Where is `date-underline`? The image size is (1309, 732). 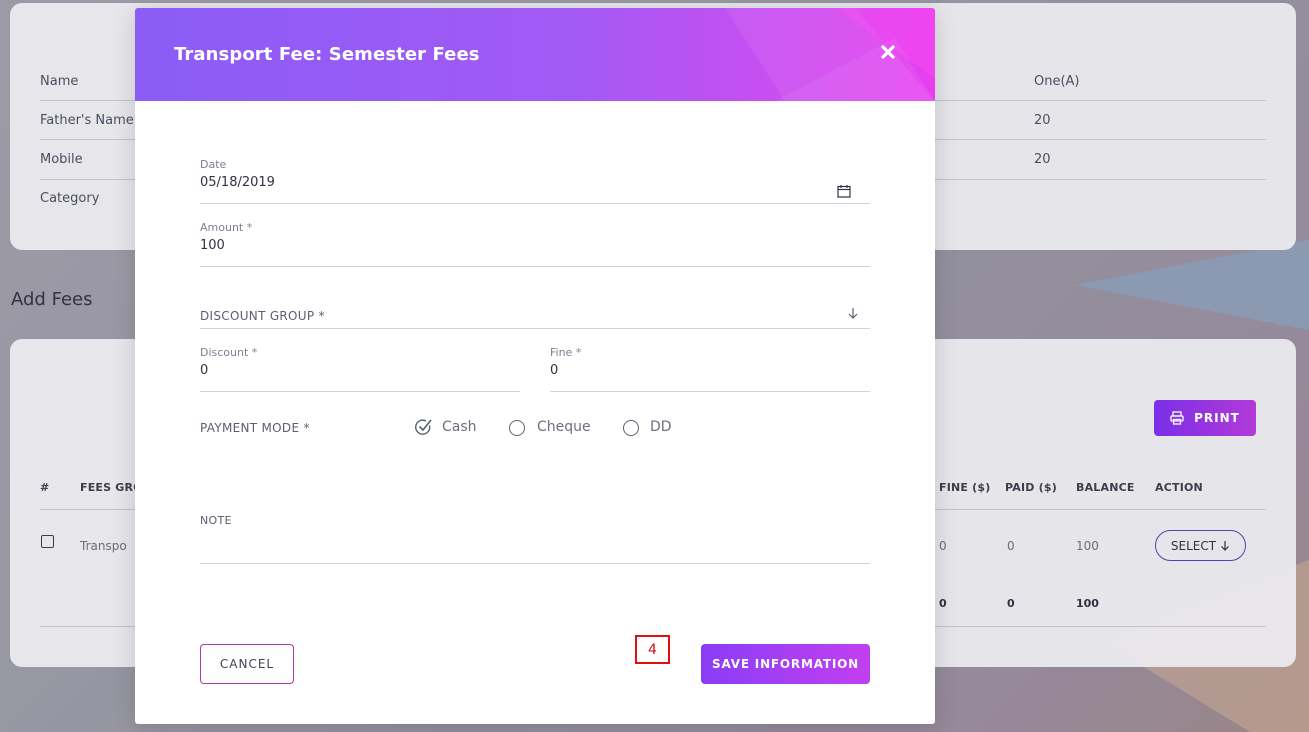 date-underline is located at coordinates (535, 203).